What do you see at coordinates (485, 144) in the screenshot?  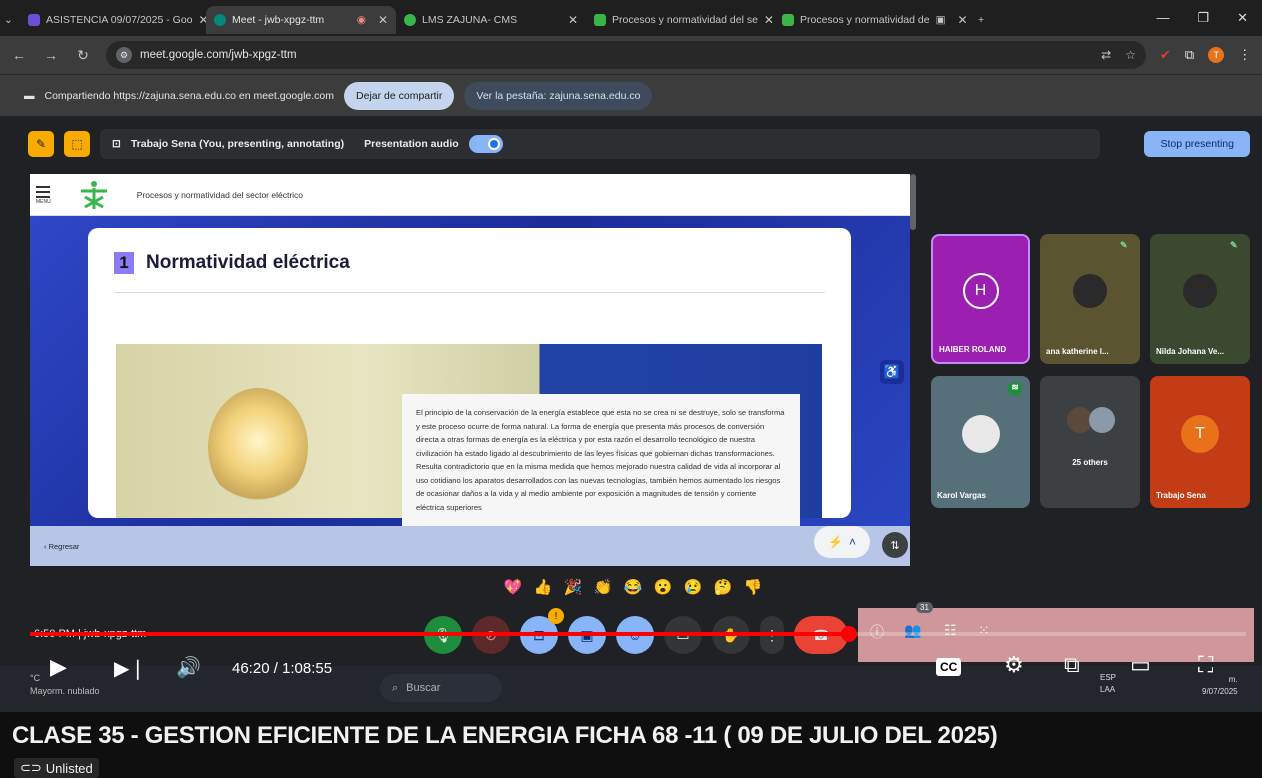 I see `presentation-audio-toggle` at bounding box center [485, 144].